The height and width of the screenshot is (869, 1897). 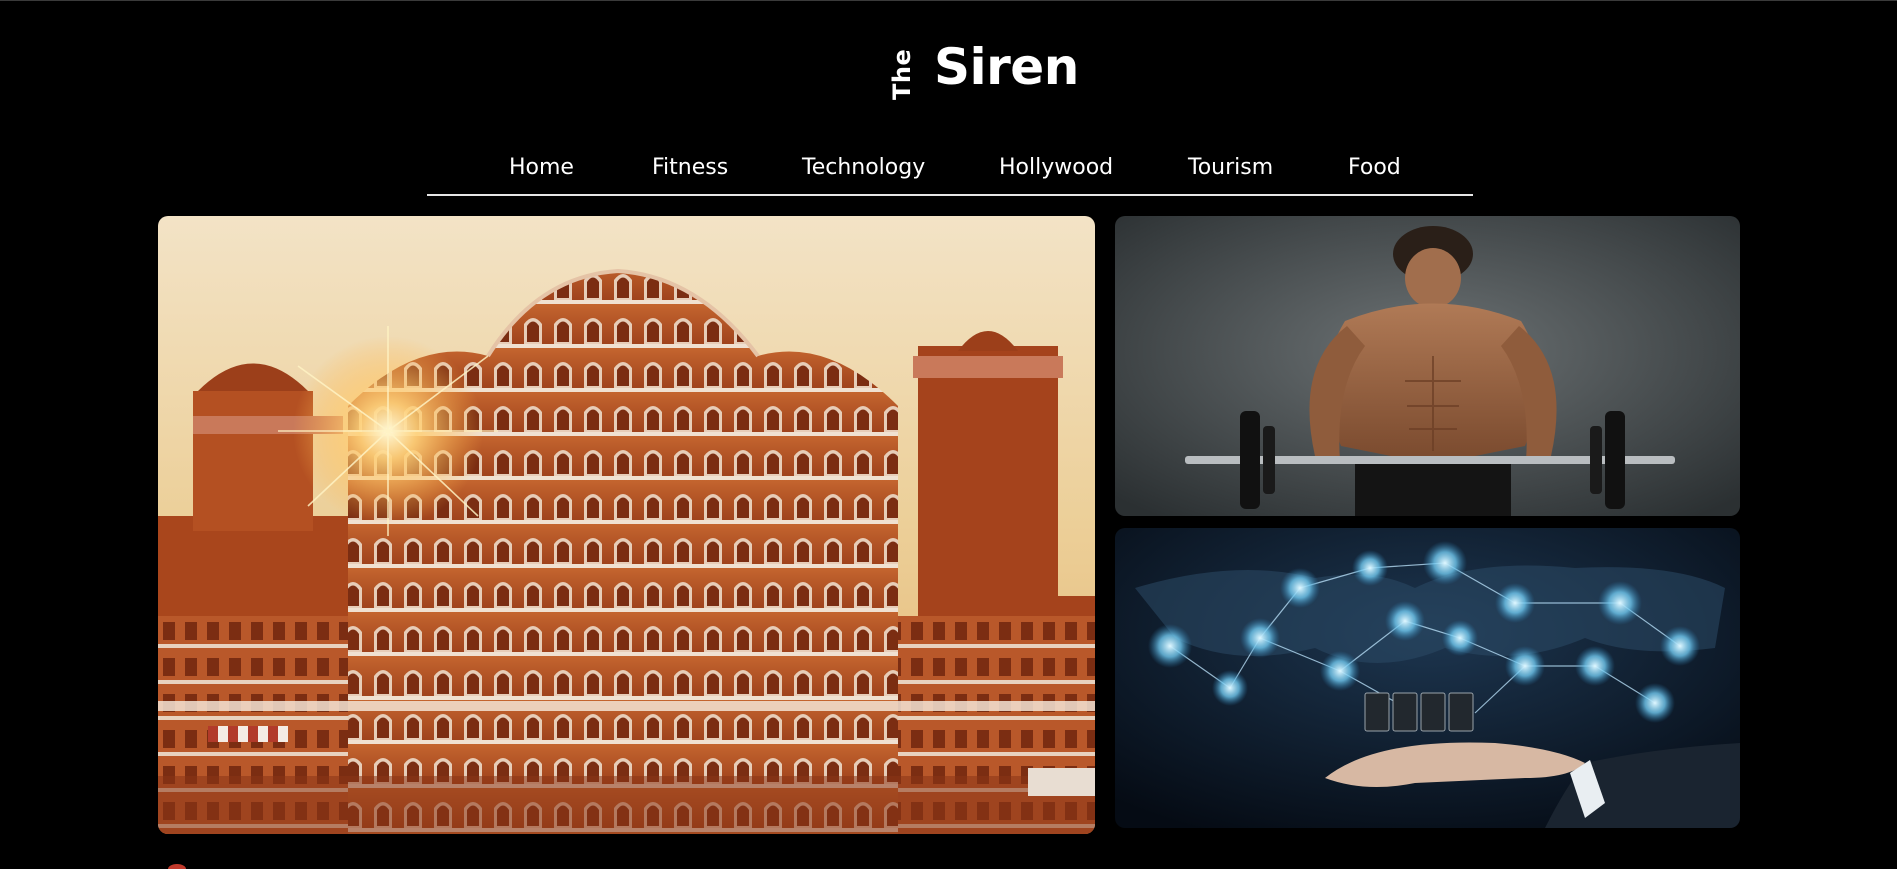 I want to click on scroll-indicator-dot, so click(x=177, y=866).